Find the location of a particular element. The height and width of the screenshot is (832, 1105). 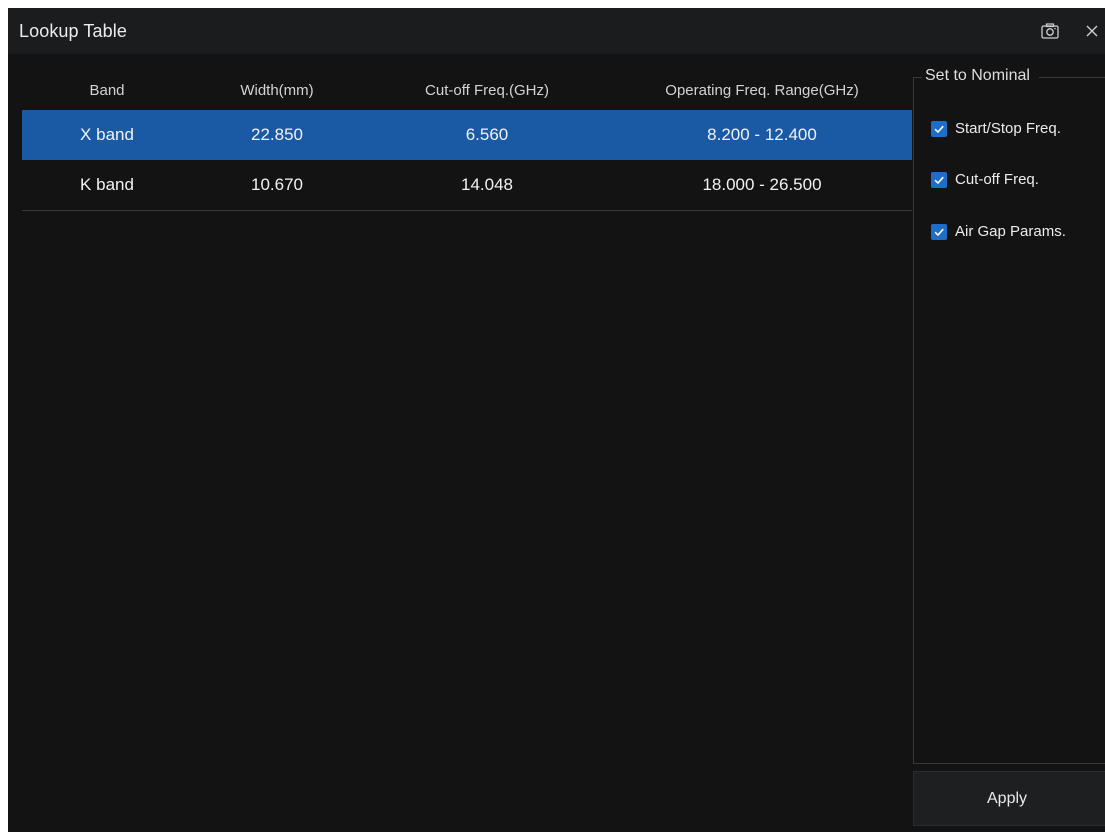

checkbox-label: Air Gap Params. is located at coordinates (1010, 231).